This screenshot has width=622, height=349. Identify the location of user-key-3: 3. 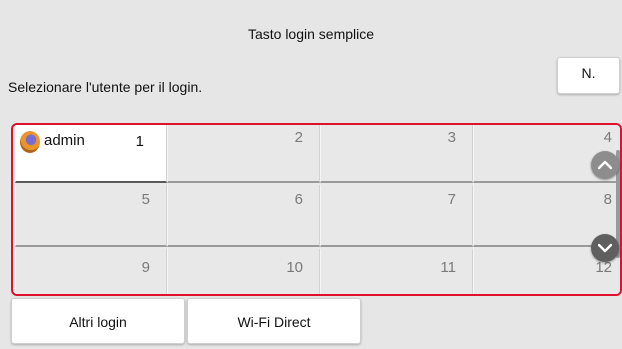
(396, 154).